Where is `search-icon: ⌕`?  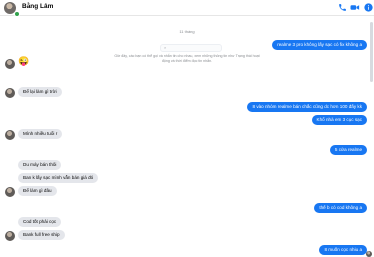
search-icon: ⌕ is located at coordinates (165, 47).